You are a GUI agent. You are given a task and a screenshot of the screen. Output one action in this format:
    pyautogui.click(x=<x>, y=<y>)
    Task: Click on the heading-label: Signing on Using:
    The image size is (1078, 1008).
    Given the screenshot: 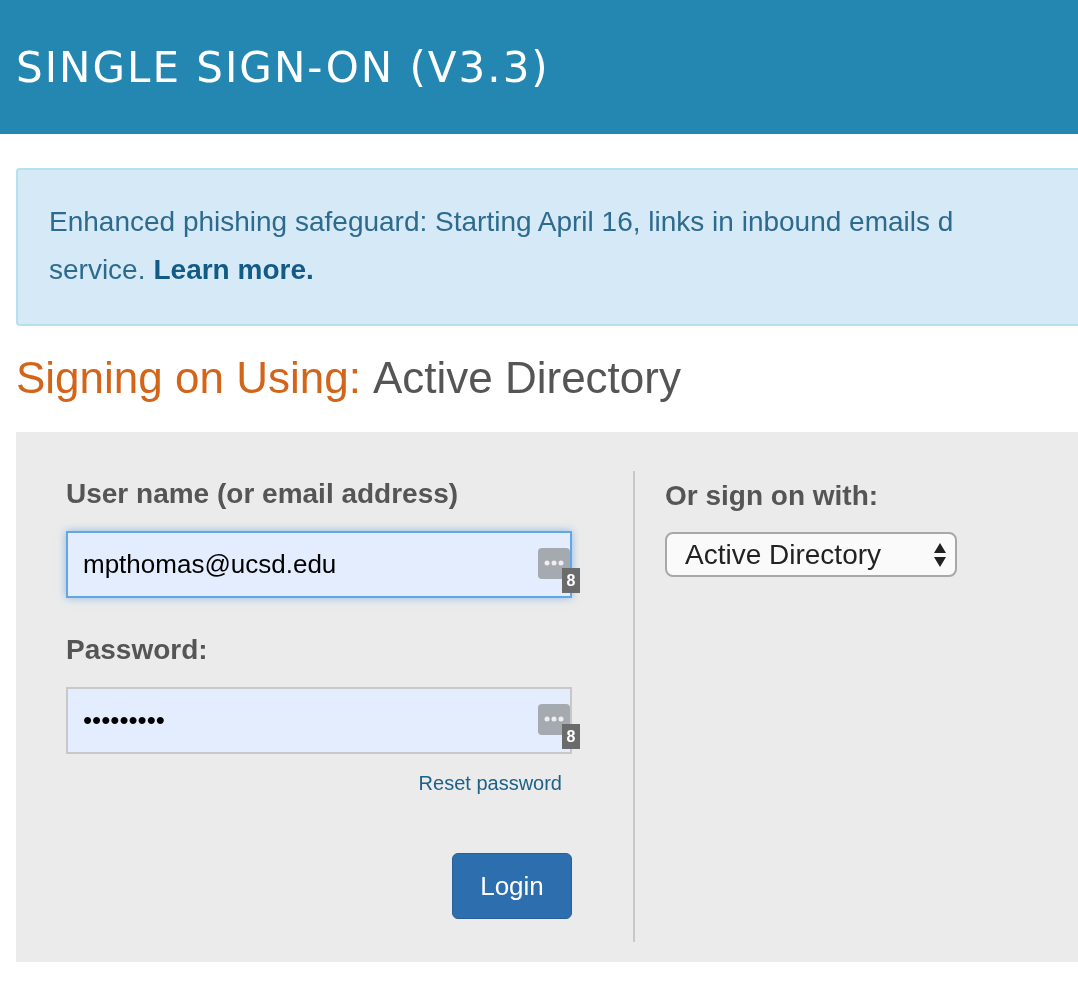 What is the action you would take?
    pyautogui.click(x=188, y=378)
    